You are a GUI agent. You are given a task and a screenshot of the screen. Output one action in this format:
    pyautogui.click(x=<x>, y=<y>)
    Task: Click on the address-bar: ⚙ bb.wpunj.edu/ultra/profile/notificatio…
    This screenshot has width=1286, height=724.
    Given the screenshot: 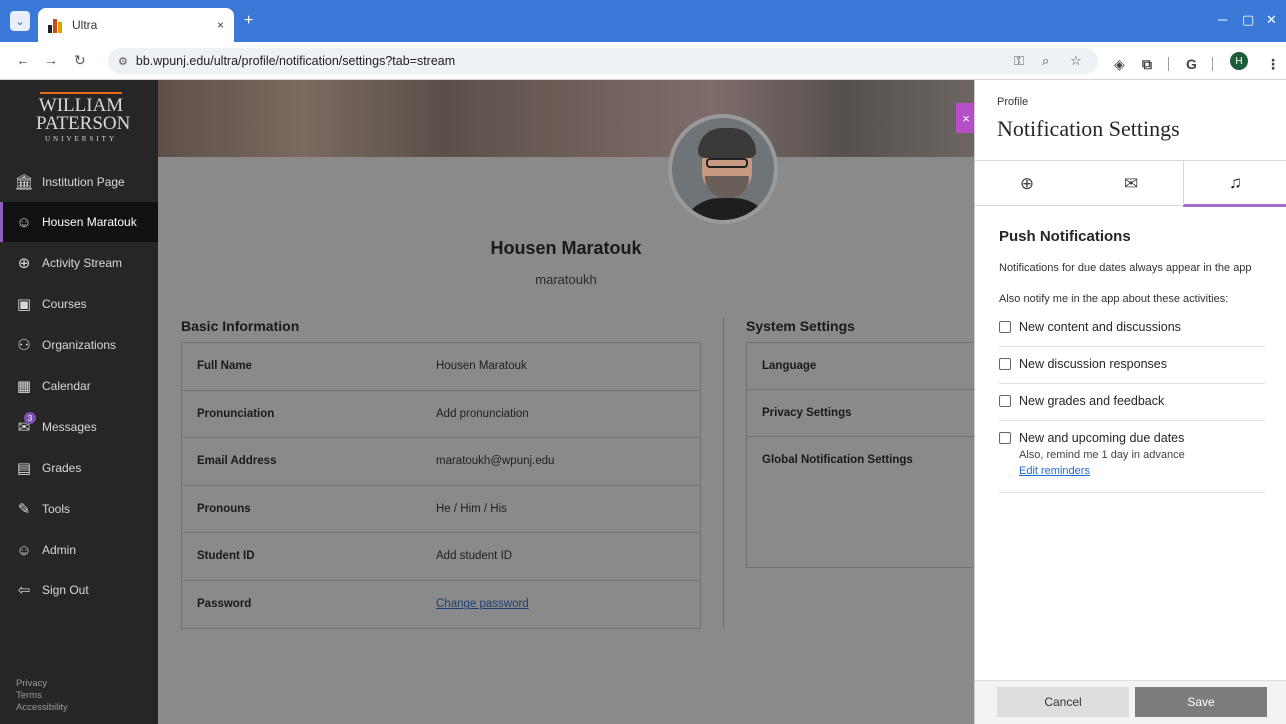 What is the action you would take?
    pyautogui.click(x=603, y=61)
    